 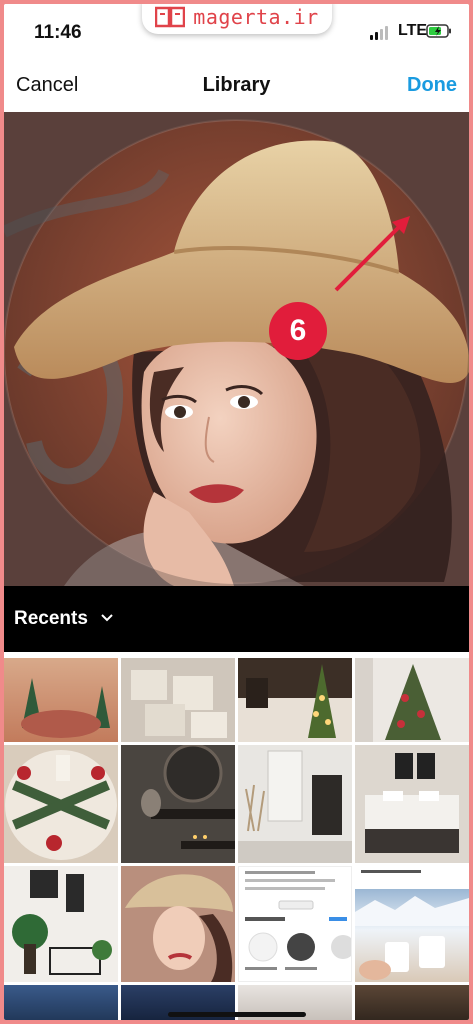 I want to click on recents-dropdown: Recents, so click(x=51, y=619).